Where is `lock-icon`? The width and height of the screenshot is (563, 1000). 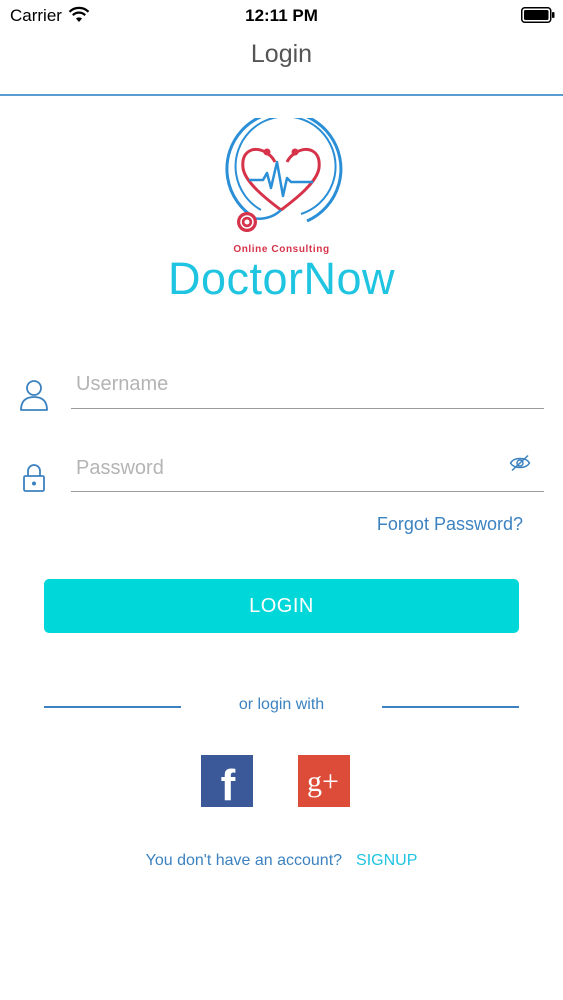
lock-icon is located at coordinates (34, 478).